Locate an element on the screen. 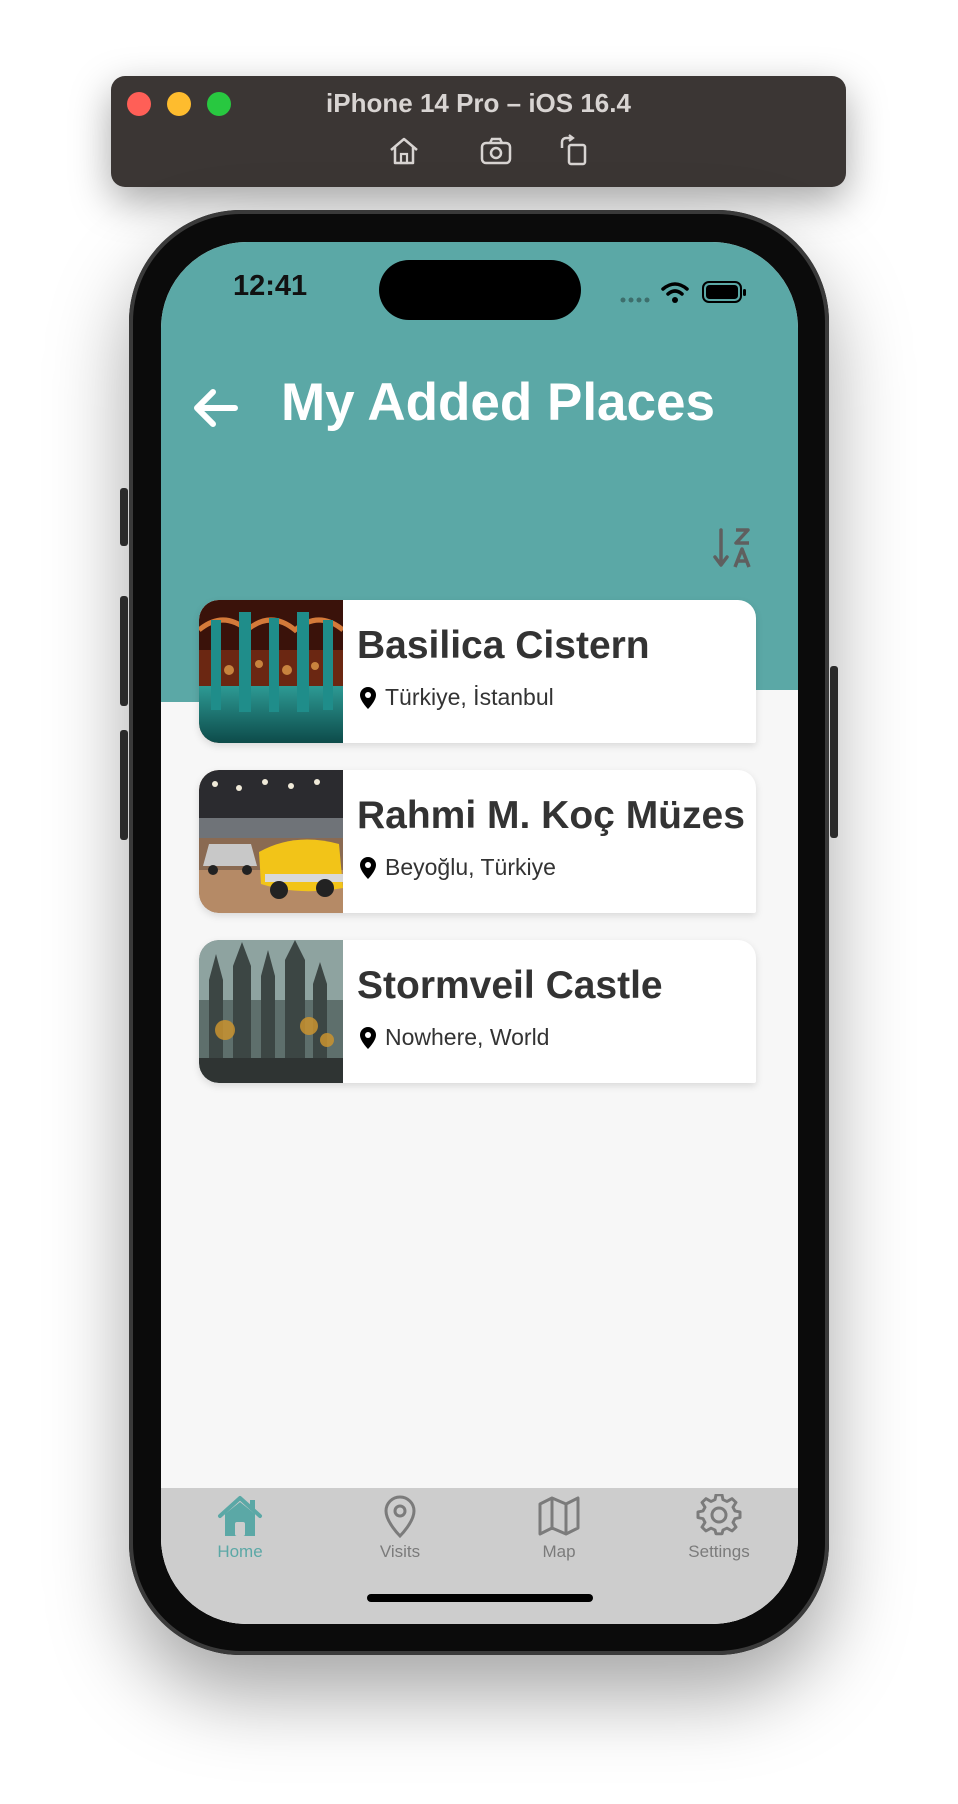 The width and height of the screenshot is (958, 1804). tab-visits-label: Visits is located at coordinates (400, 1551).